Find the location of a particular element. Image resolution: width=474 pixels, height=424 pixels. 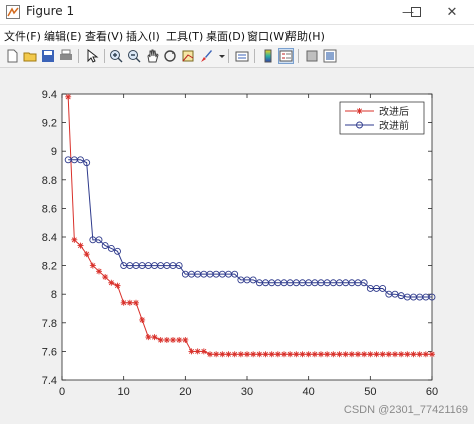

x-tick-label: 0 is located at coordinates (62, 392).